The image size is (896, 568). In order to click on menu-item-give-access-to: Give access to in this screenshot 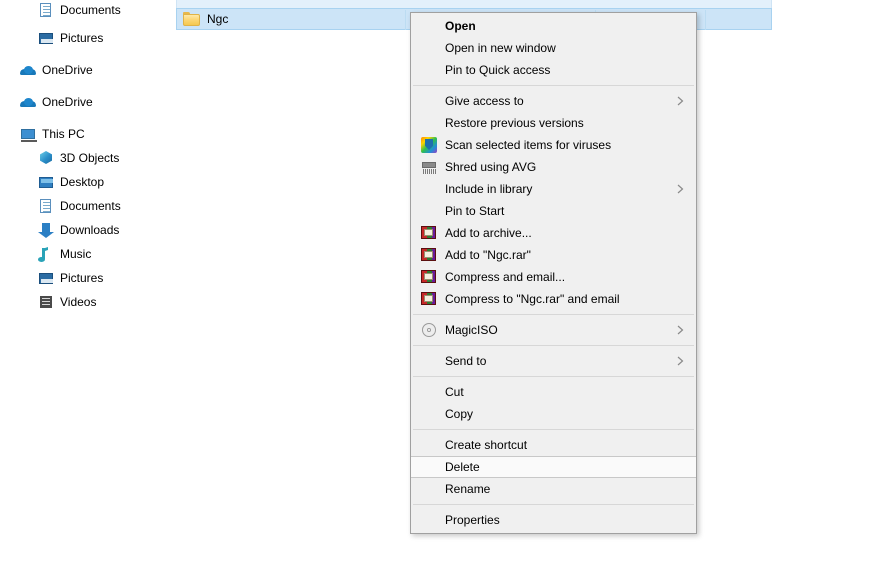, I will do `click(553, 101)`.